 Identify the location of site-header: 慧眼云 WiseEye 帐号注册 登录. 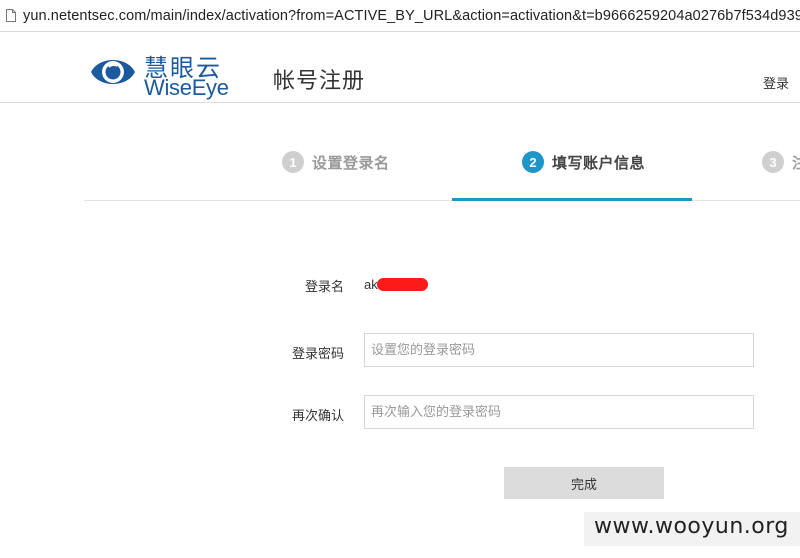
(400, 67).